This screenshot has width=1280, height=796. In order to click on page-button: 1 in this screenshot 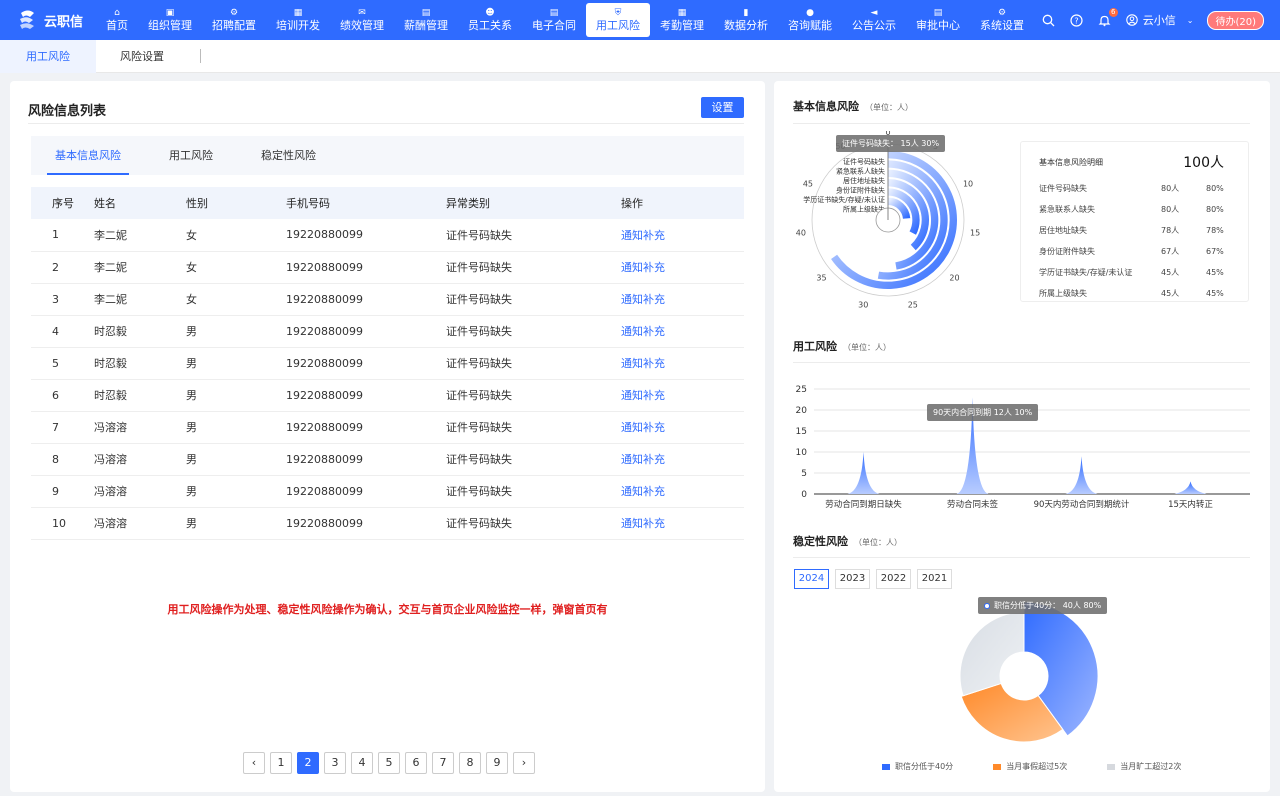, I will do `click(281, 763)`.